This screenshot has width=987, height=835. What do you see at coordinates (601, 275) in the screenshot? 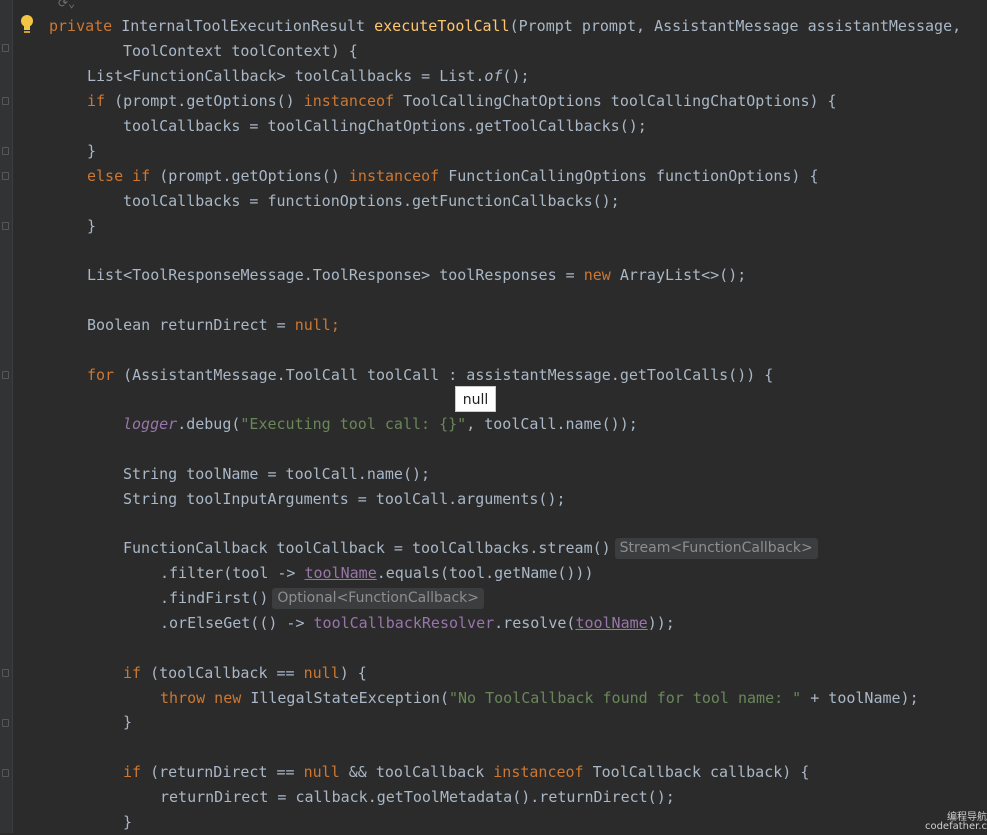
I see `keyword: new` at bounding box center [601, 275].